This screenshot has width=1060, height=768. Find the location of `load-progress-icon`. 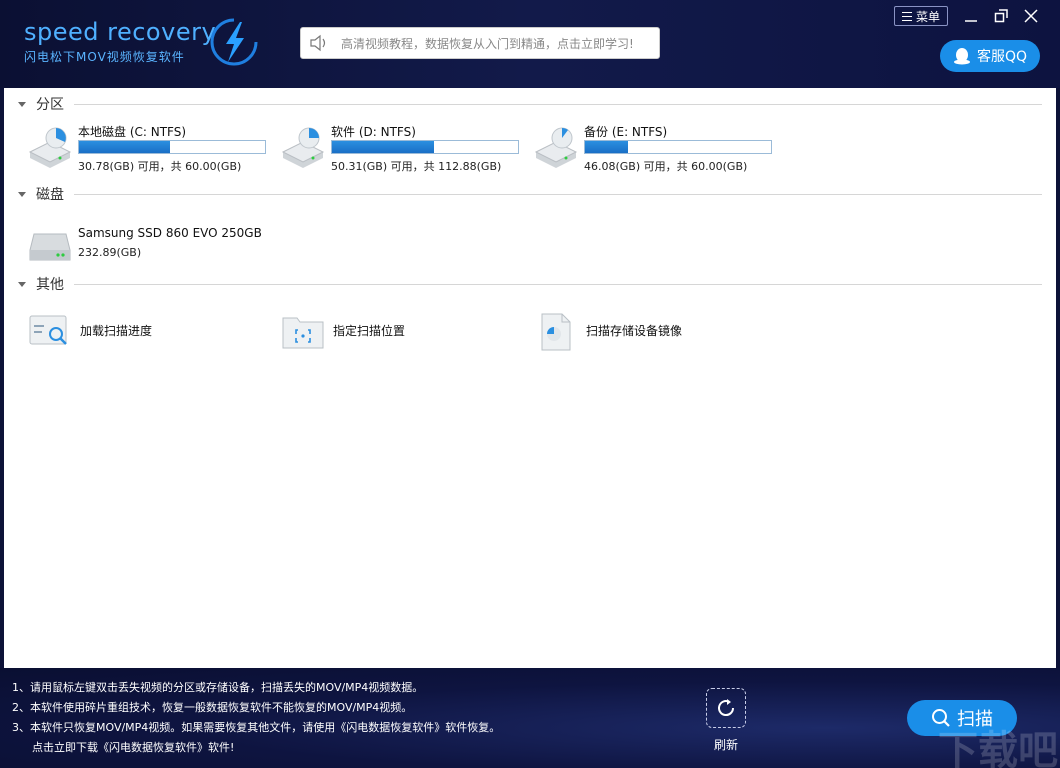

load-progress-icon is located at coordinates (48, 330).